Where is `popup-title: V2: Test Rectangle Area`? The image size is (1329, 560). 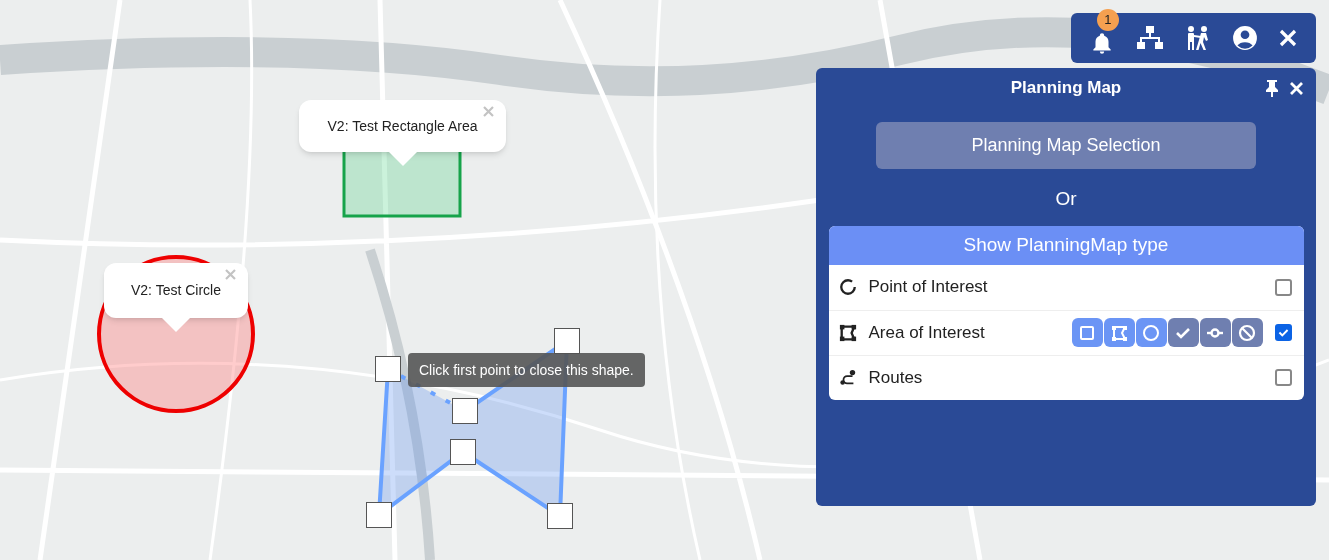
popup-title: V2: Test Rectangle Area is located at coordinates (402, 126).